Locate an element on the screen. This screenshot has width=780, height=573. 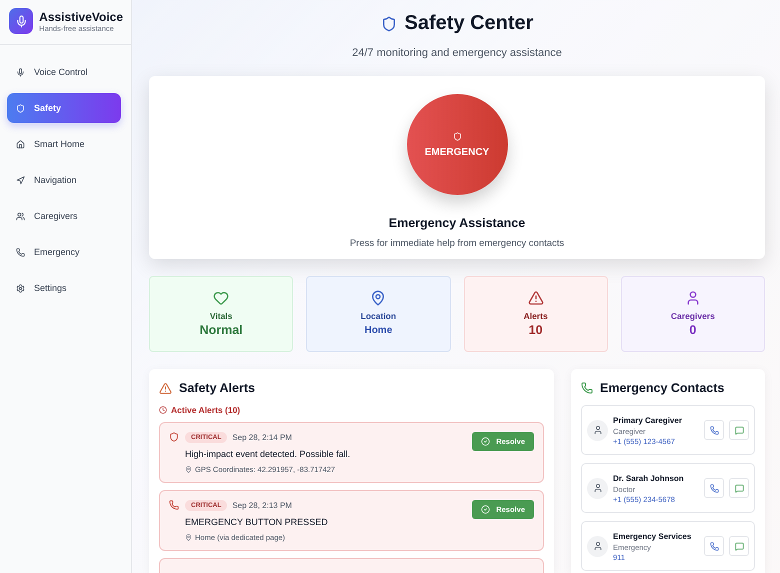
stat-value: Normal is located at coordinates (221, 330).